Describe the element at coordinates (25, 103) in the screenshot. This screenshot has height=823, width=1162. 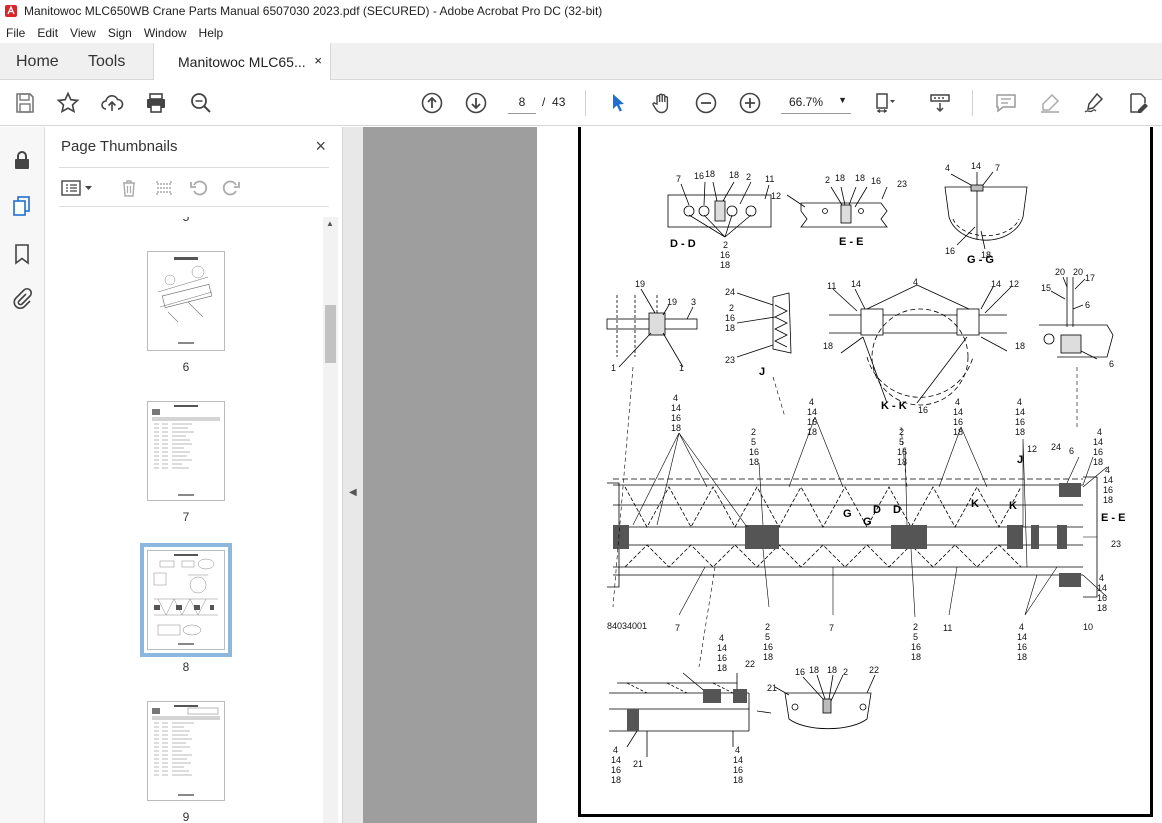
I see `save-icon` at that location.